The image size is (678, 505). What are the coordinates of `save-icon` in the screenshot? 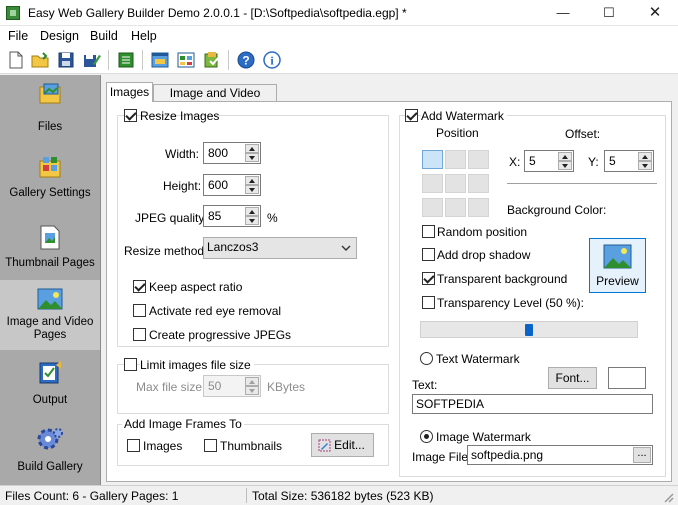 It's located at (66, 60).